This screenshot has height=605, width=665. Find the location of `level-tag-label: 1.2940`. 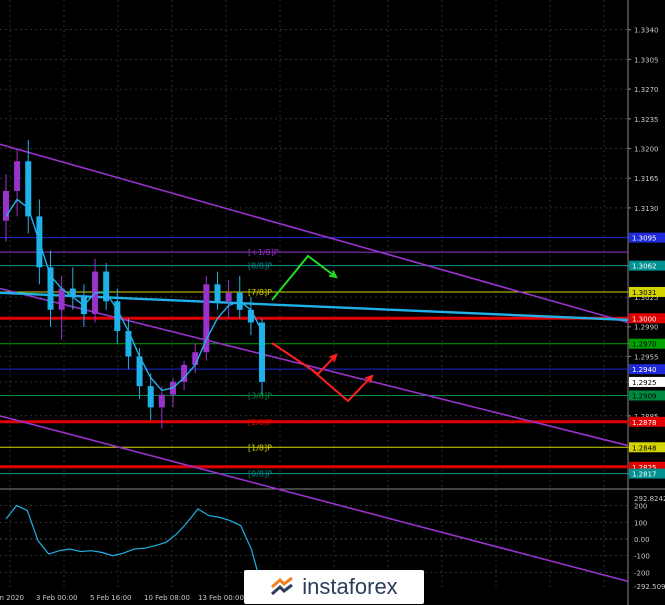

level-tag-label: 1.2940 is located at coordinates (644, 370).